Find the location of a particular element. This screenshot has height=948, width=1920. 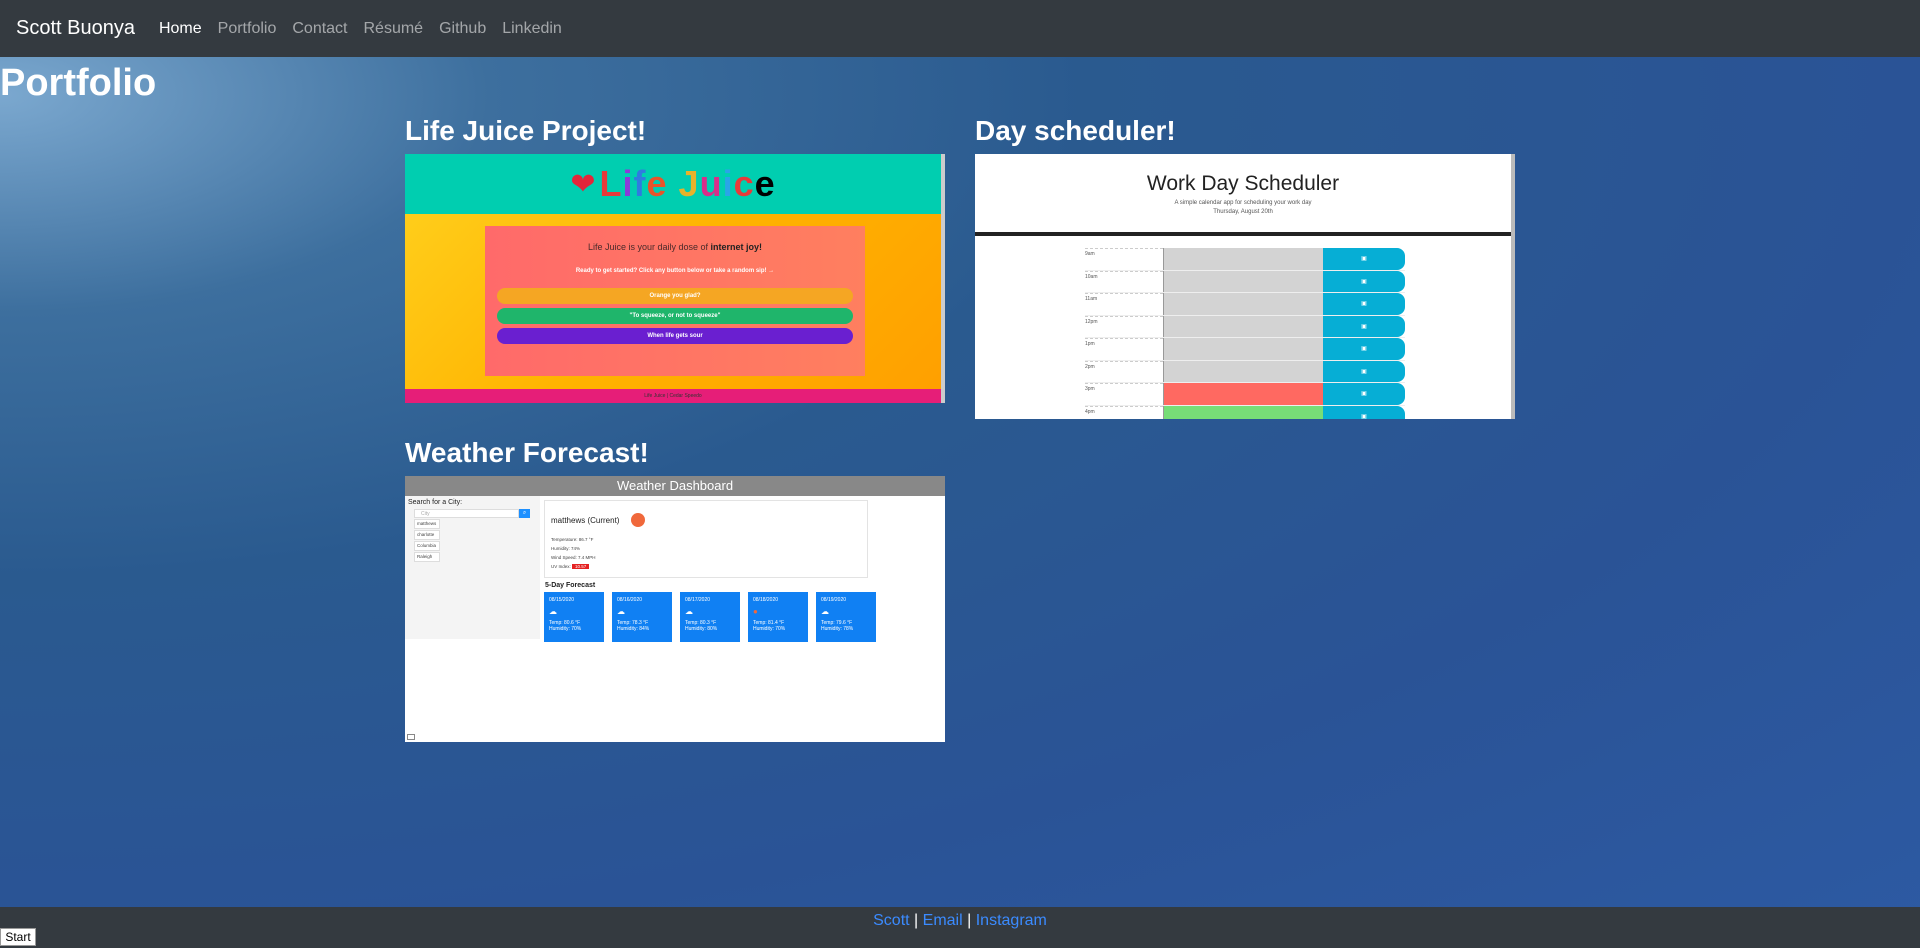

footer-link-instagram: Instagram is located at coordinates (1011, 920).